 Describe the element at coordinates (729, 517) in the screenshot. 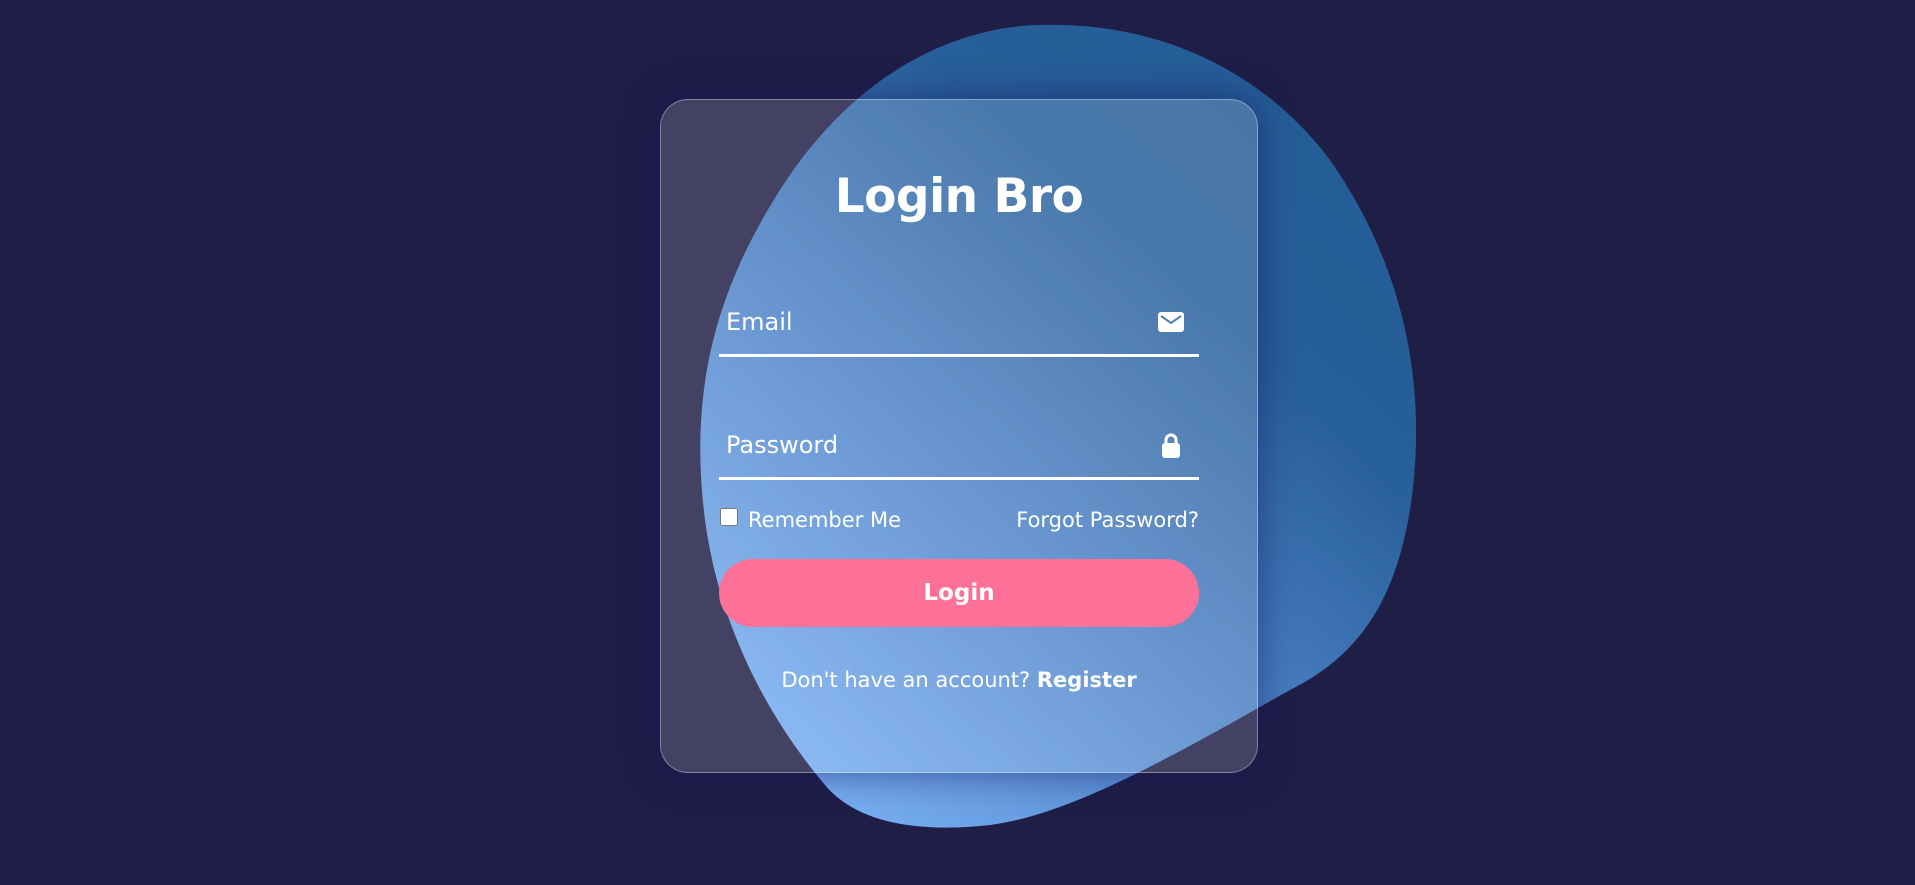

I see `remember-me-checkbox` at that location.